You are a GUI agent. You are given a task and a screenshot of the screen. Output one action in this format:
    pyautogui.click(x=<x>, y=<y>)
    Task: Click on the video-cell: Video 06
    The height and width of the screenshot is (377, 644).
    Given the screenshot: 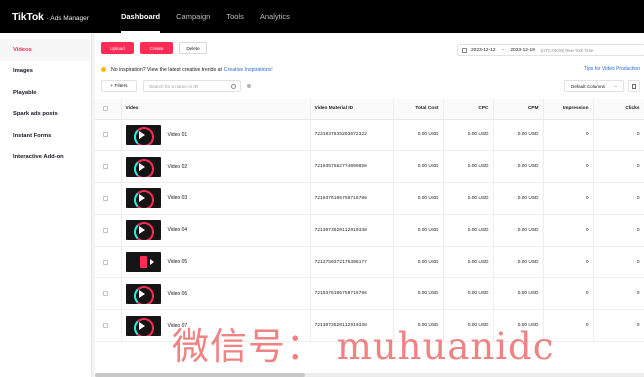 What is the action you would take?
    pyautogui.click(x=216, y=294)
    